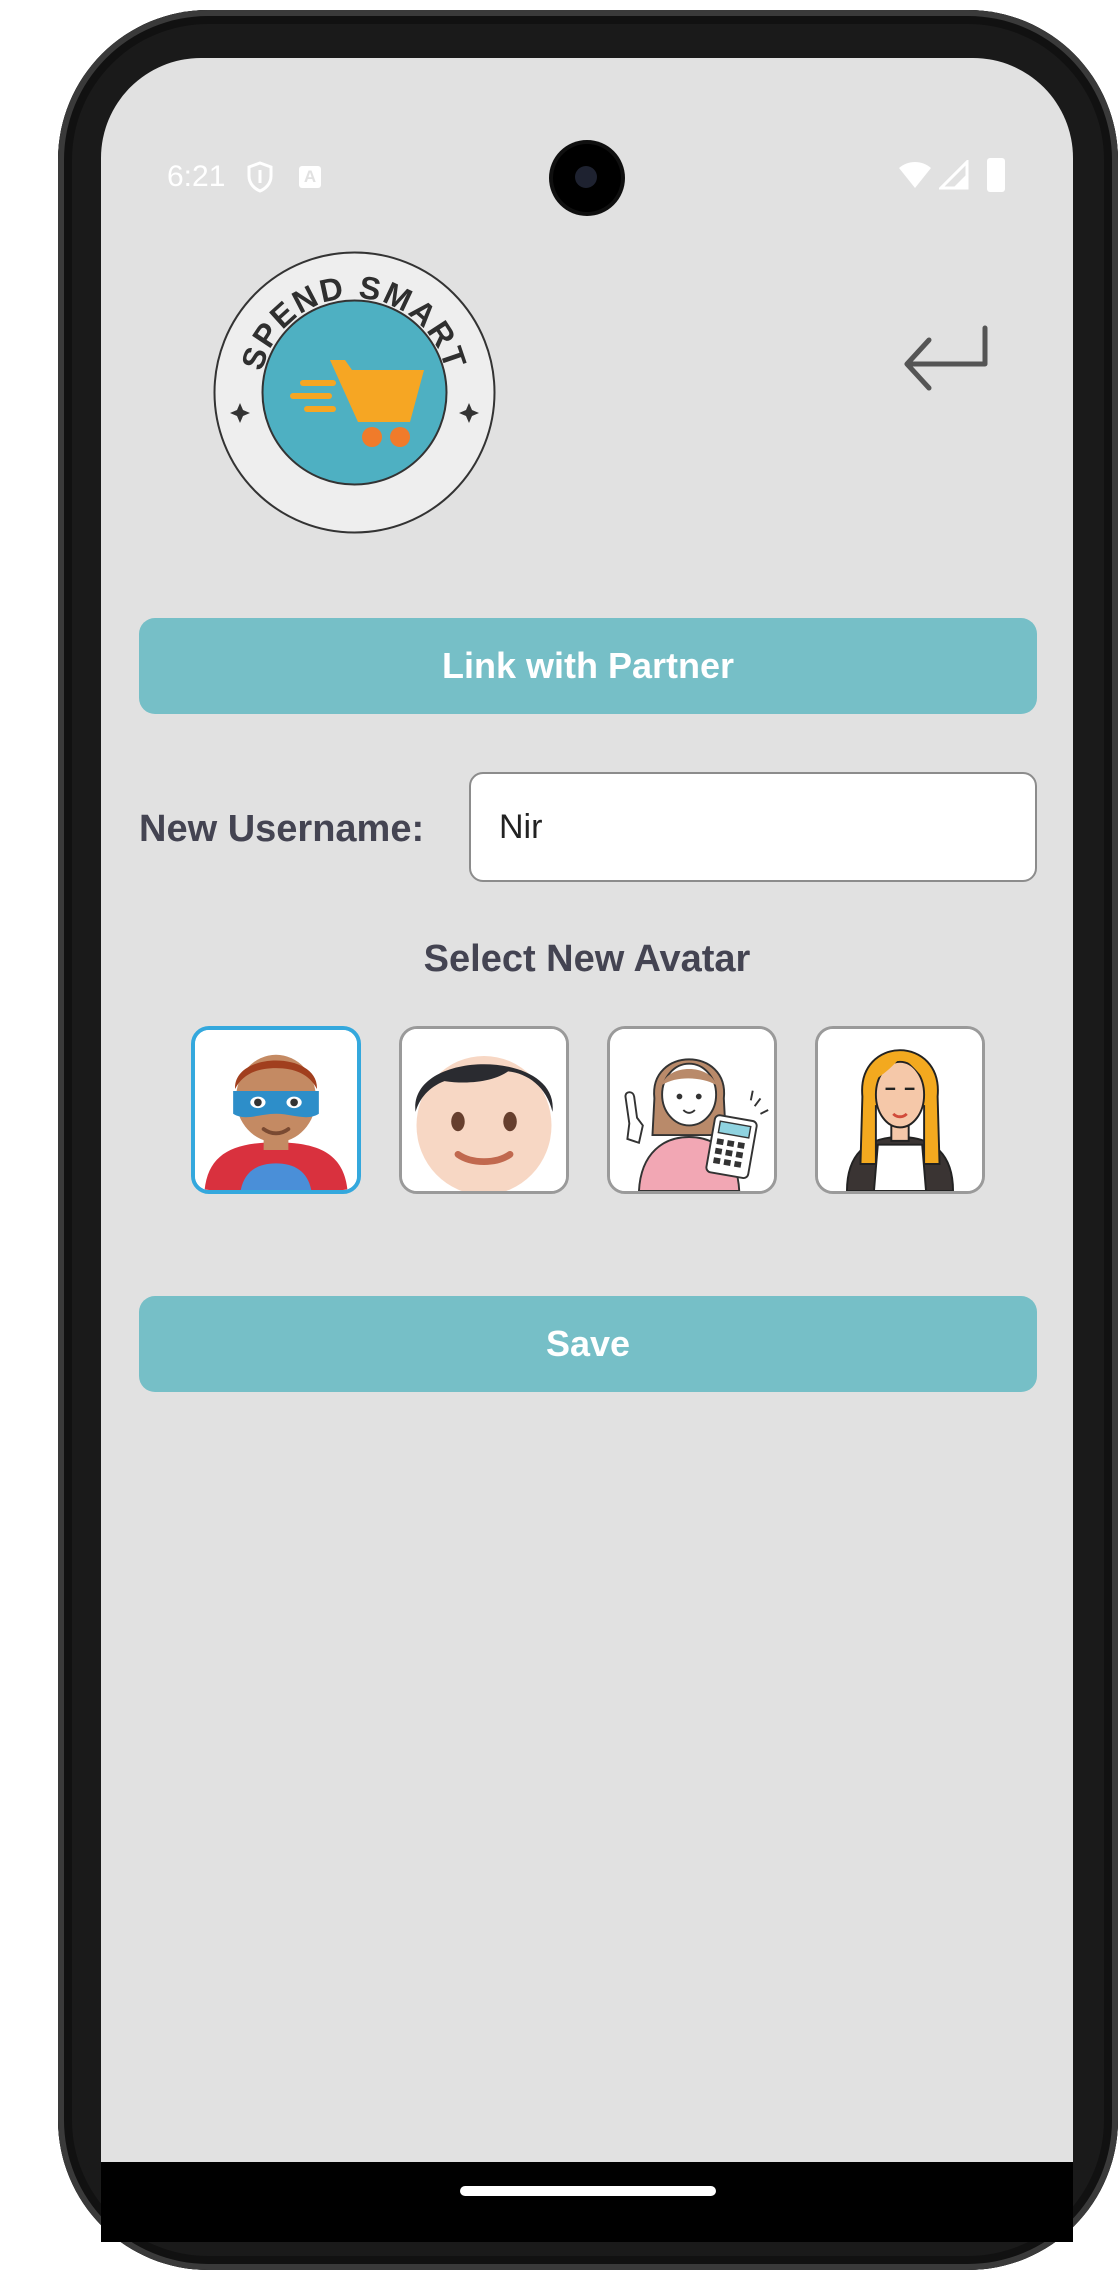 The width and height of the screenshot is (1118, 2270). Describe the element at coordinates (588, 666) in the screenshot. I see `link-partner-button: Link with Partner` at that location.